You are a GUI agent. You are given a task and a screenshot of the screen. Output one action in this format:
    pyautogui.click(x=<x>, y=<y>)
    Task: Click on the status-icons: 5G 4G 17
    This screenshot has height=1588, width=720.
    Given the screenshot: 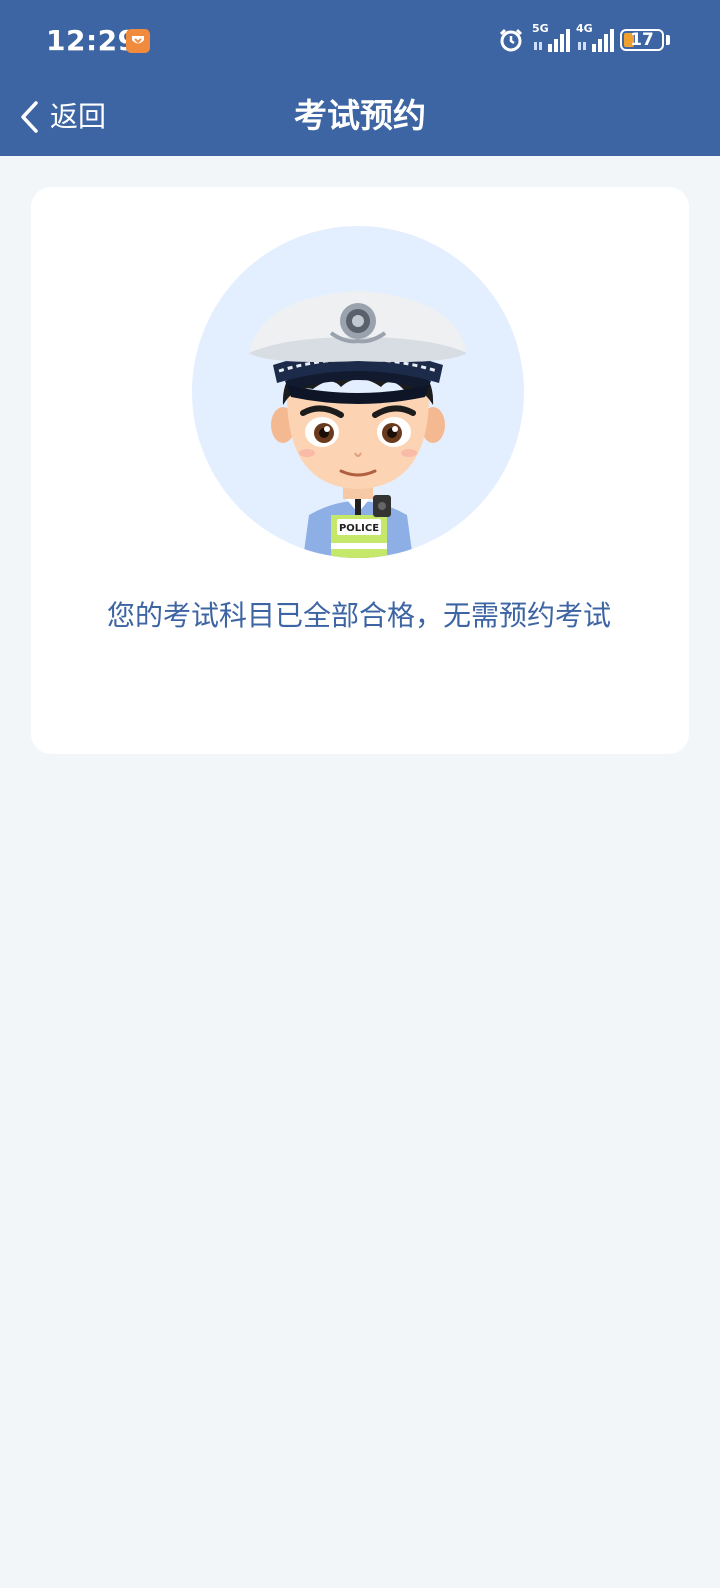 What is the action you would take?
    pyautogui.click(x=600, y=40)
    